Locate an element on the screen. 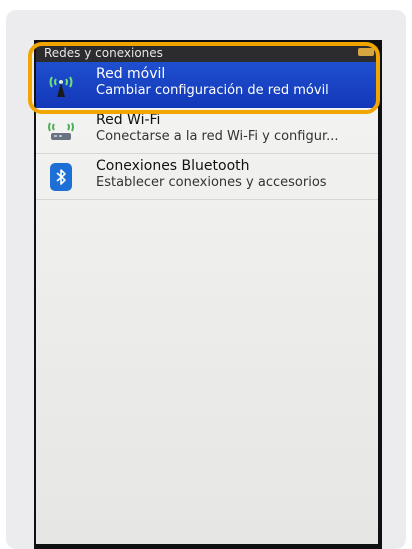 This screenshot has width=412, height=549. list-item-title: Red móvil is located at coordinates (131, 74).